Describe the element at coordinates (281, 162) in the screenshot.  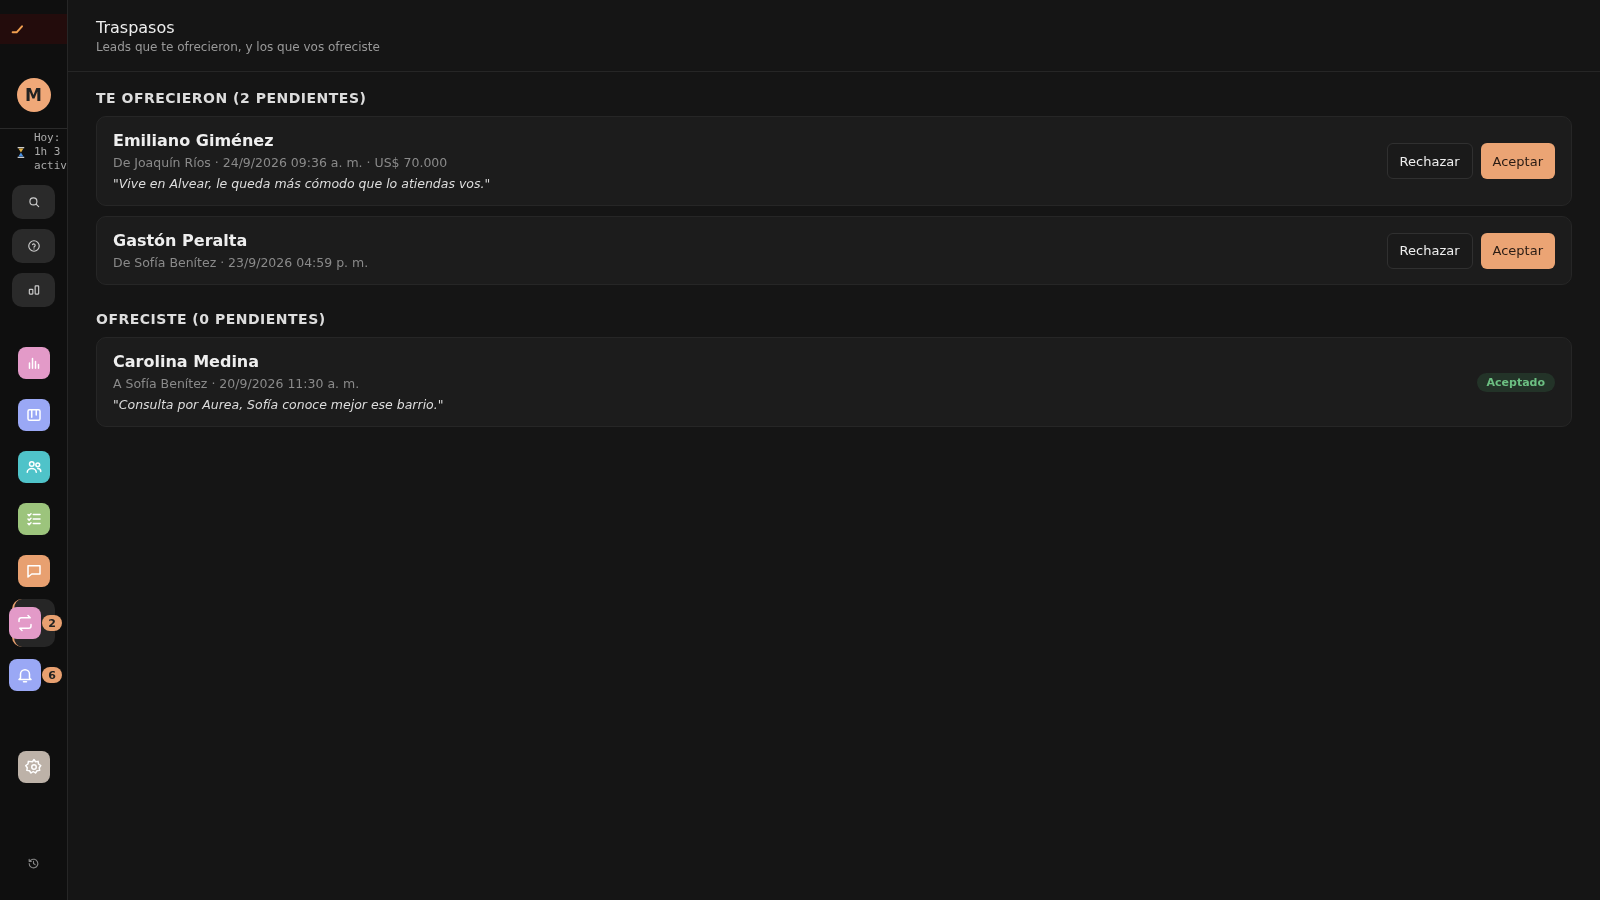
I see `lead-details: De Joaquín Ríos · 24/9/2026 09:36 a. m. · US$ 70.000` at that location.